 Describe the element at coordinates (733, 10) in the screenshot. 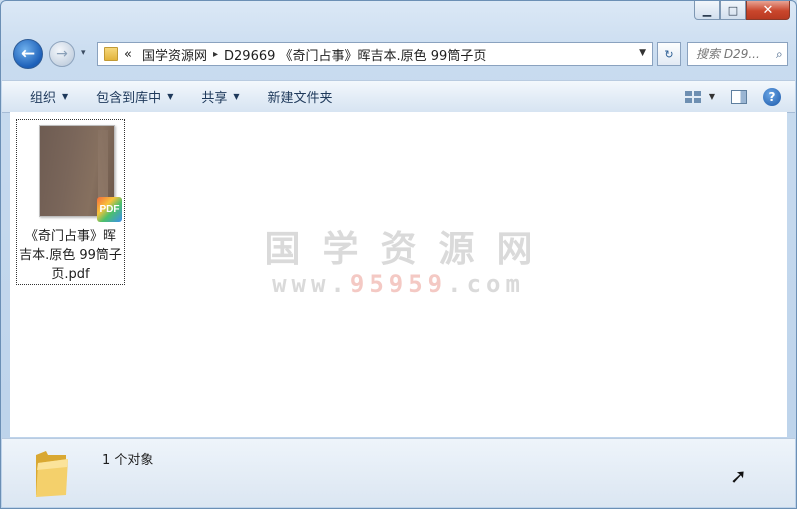

I see `maximize-button: □` at that location.